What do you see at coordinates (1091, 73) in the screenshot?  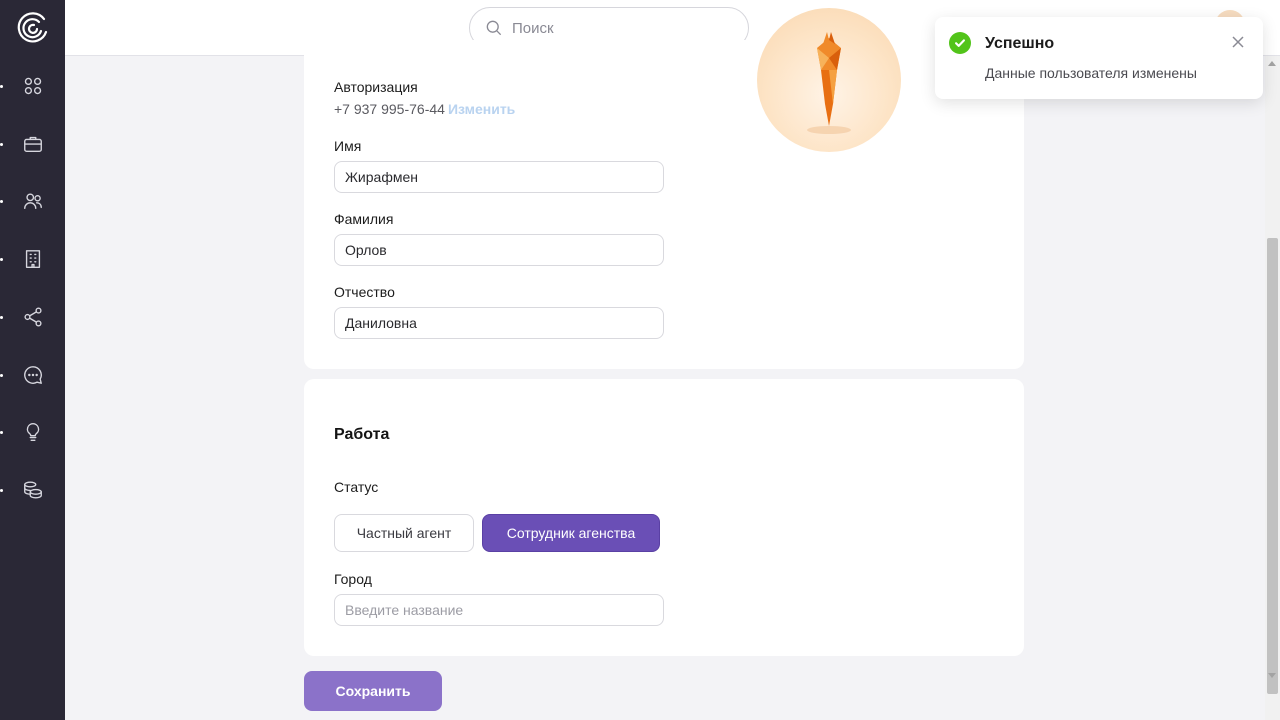 I see `toast-message: Данные пользователя изменены` at bounding box center [1091, 73].